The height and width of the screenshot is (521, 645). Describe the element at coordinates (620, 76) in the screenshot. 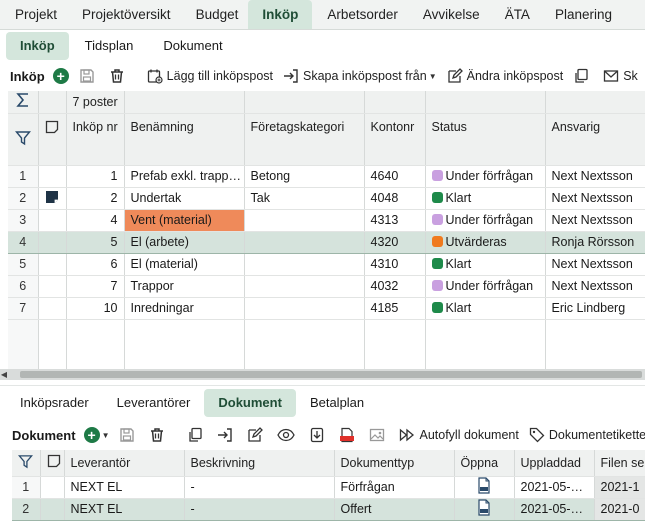

I see `mail-button: Sk` at that location.